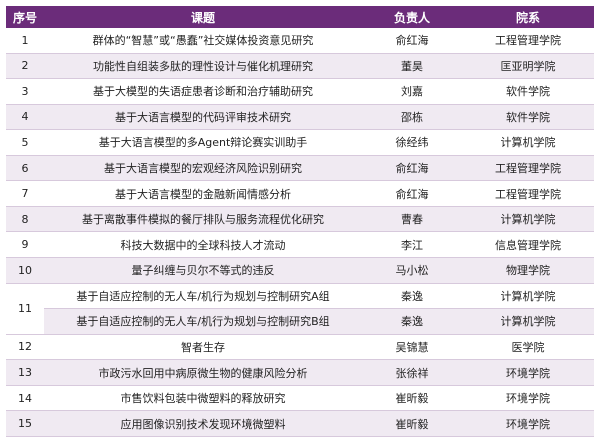  I want to click on table-row: 9 科技大数据中的全球科技人才流动 李江 信息管理学院, so click(300, 244).